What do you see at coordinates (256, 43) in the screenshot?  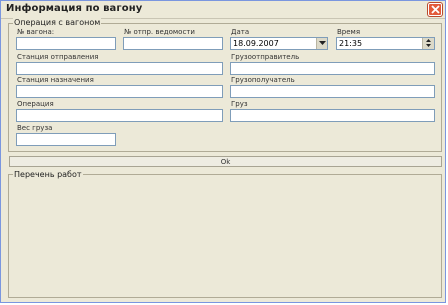 I see `date-value: 18.09.2007` at bounding box center [256, 43].